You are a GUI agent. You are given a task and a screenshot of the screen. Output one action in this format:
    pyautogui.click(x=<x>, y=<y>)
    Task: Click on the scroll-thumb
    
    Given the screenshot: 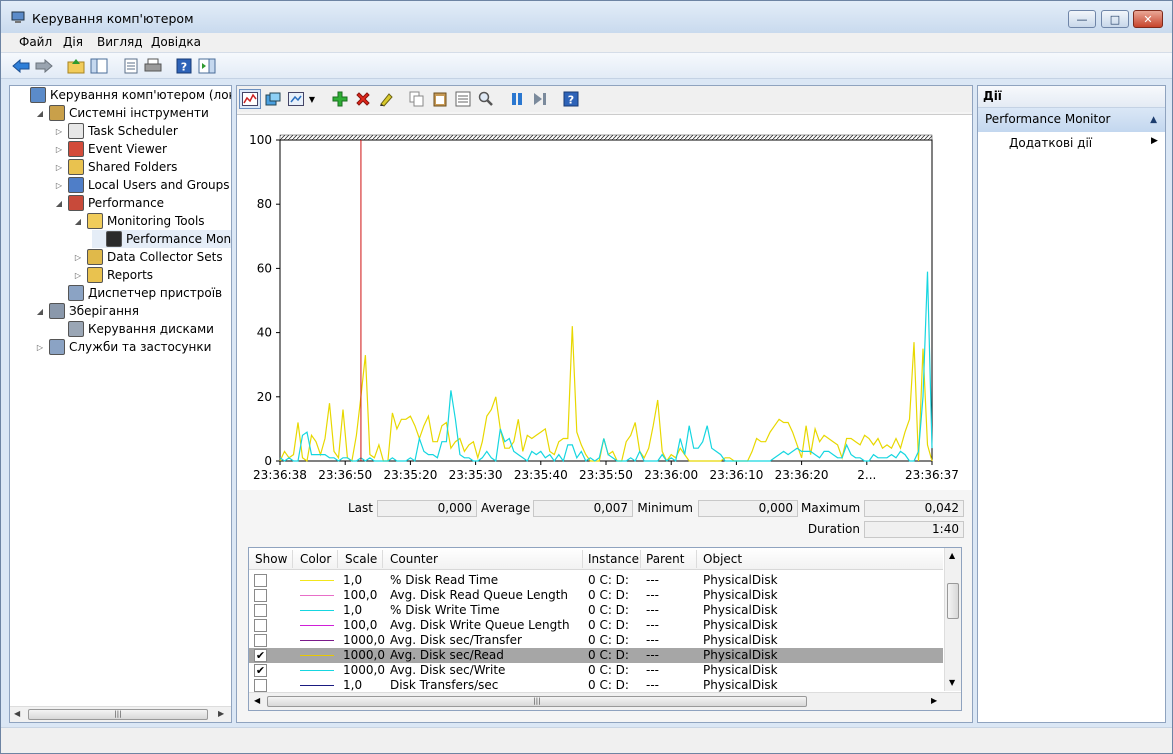 What is the action you would take?
    pyautogui.click(x=953, y=601)
    